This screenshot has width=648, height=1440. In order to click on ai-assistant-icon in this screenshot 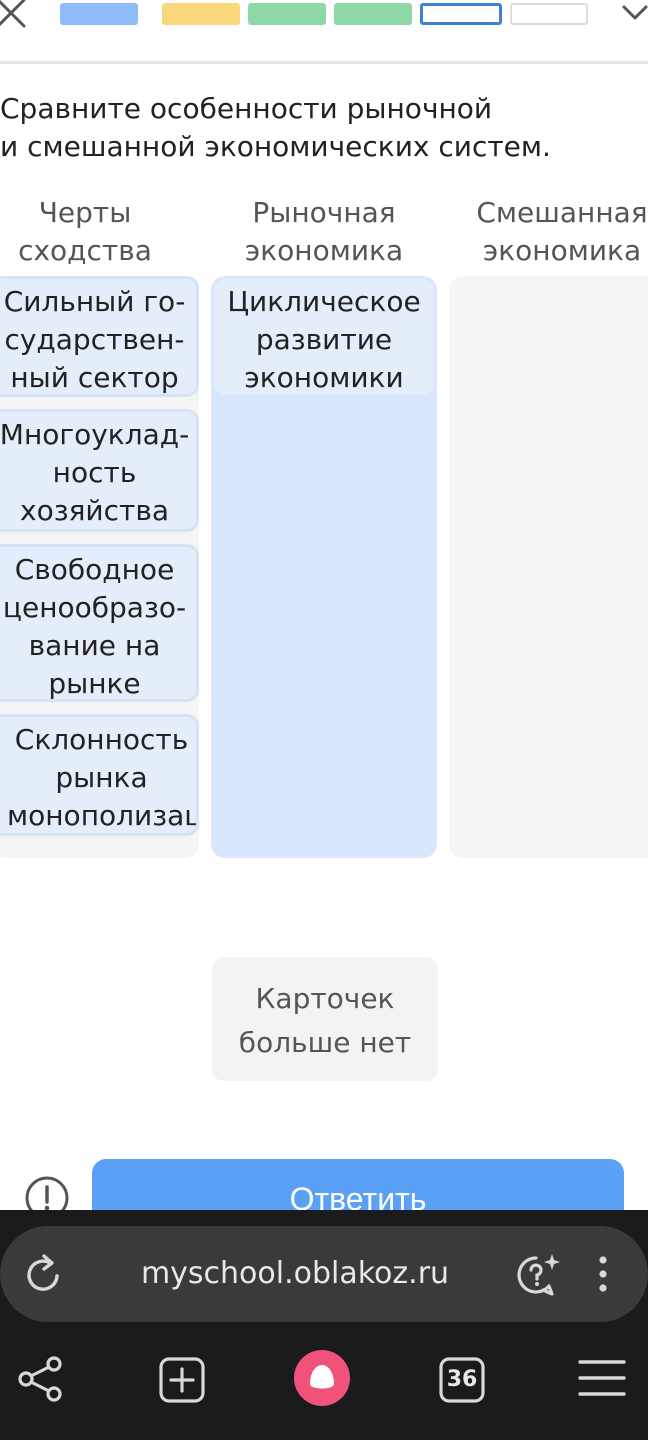, I will do `click(537, 1277)`.